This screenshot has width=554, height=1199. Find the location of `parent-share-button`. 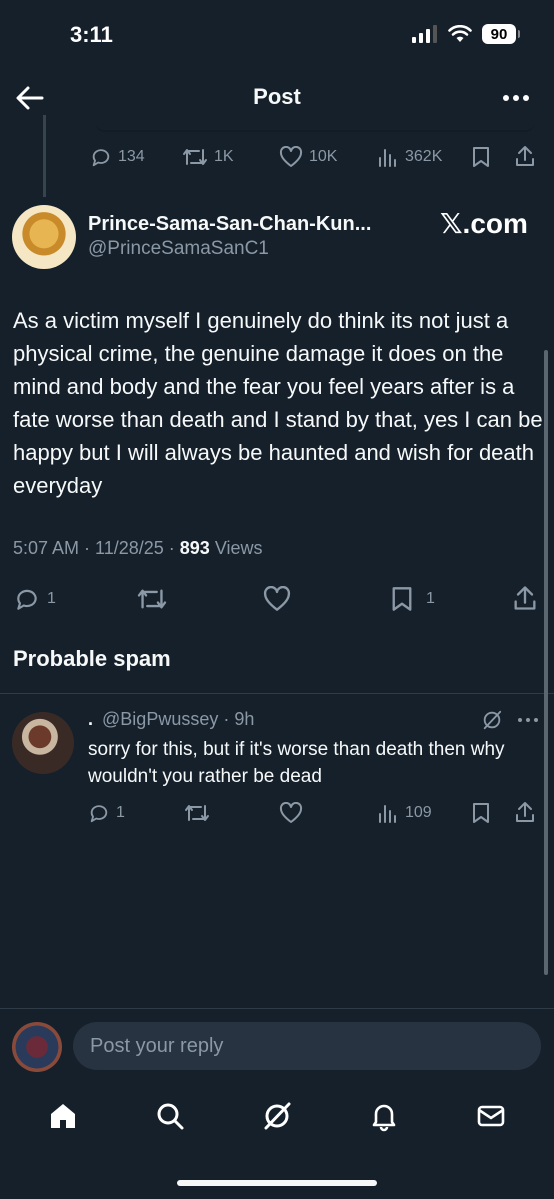

parent-share-button is located at coordinates (525, 156).